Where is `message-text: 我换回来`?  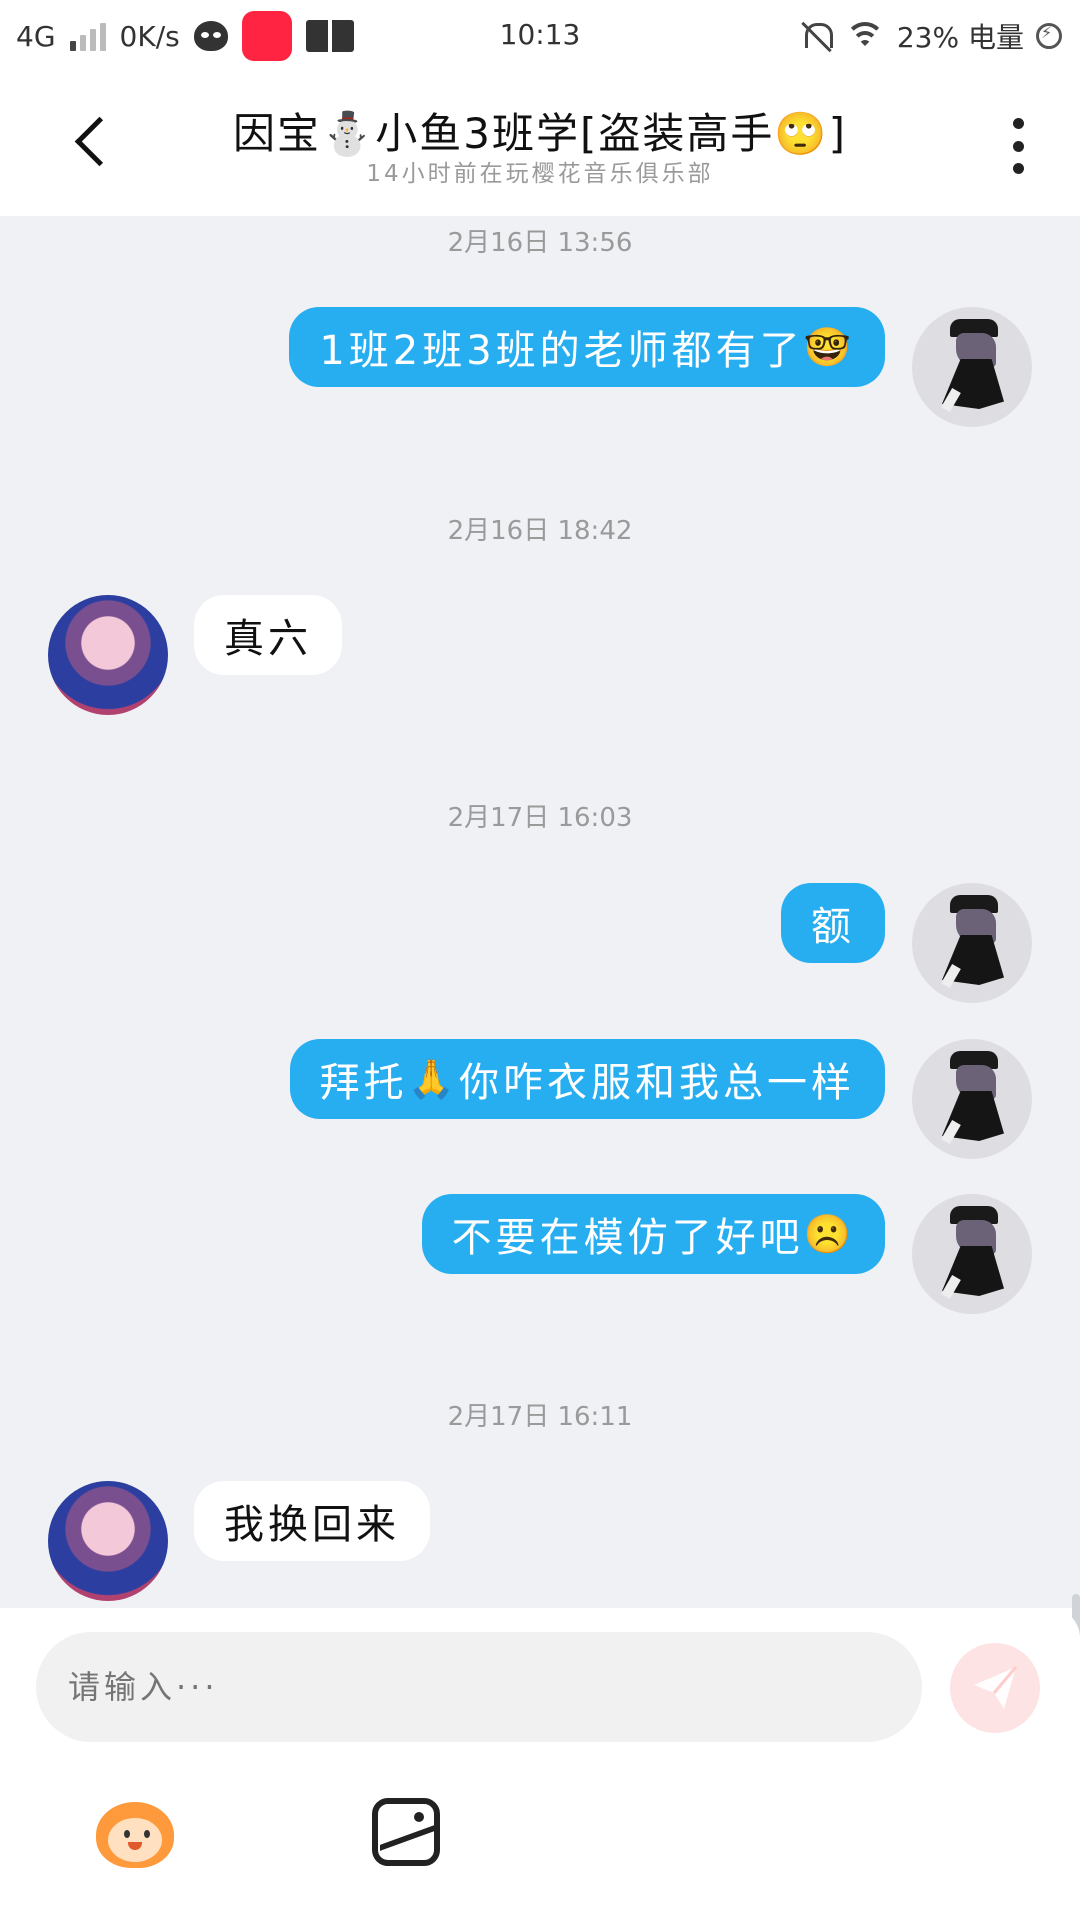
message-text: 我换回来 is located at coordinates (312, 1525).